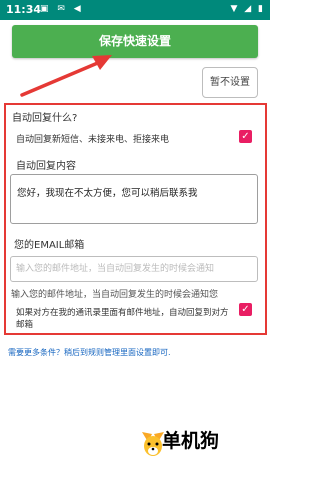 Image resolution: width=320 pixels, height=480 pixels. Describe the element at coordinates (115, 295) in the screenshot. I see `email-hint: 输入您的邮件地址，当自动回复发生的时候会通知您` at that location.